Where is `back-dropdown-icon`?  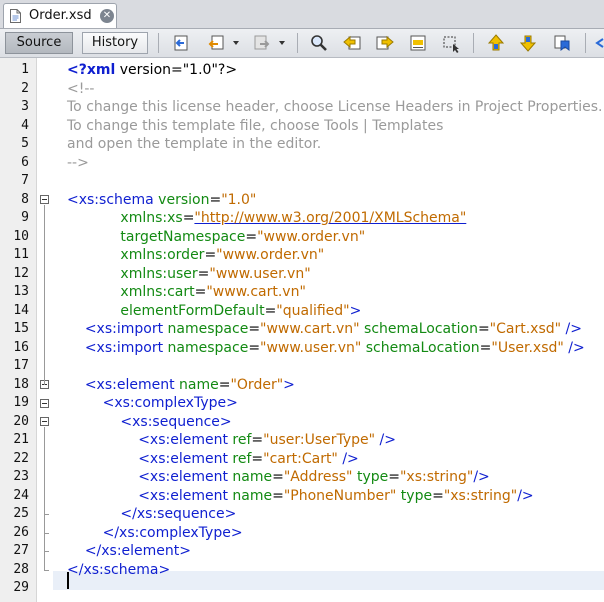 back-dropdown-icon is located at coordinates (236, 43).